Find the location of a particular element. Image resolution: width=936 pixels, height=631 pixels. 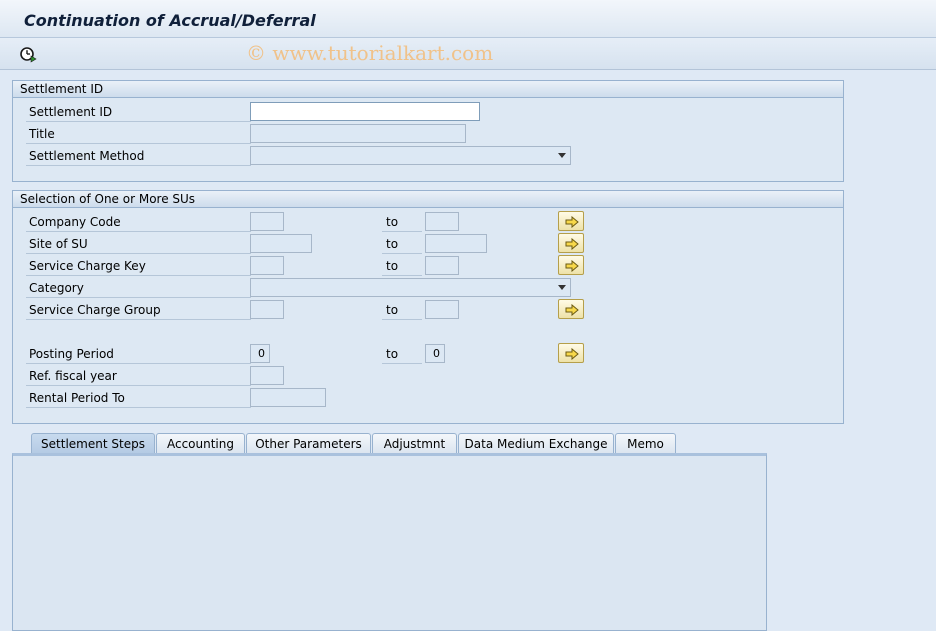

settlement-method-label: Settlement Method is located at coordinates (138, 156).